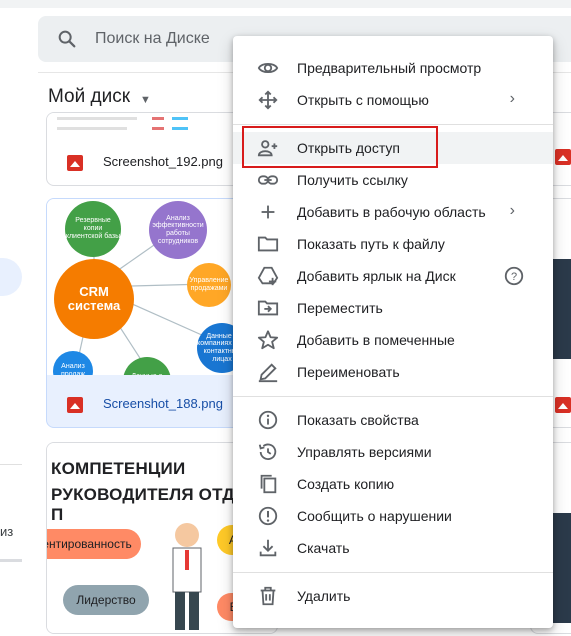 The height and width of the screenshot is (636, 571). What do you see at coordinates (268, 308) in the screenshot?
I see `move-to-folder-icon` at bounding box center [268, 308].